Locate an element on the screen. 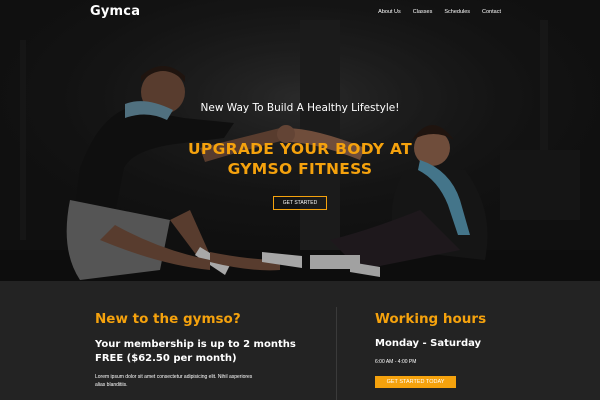 The width and height of the screenshot is (600, 400). working-hours-time: 6:00 AM - 4:00 PM is located at coordinates (396, 362).